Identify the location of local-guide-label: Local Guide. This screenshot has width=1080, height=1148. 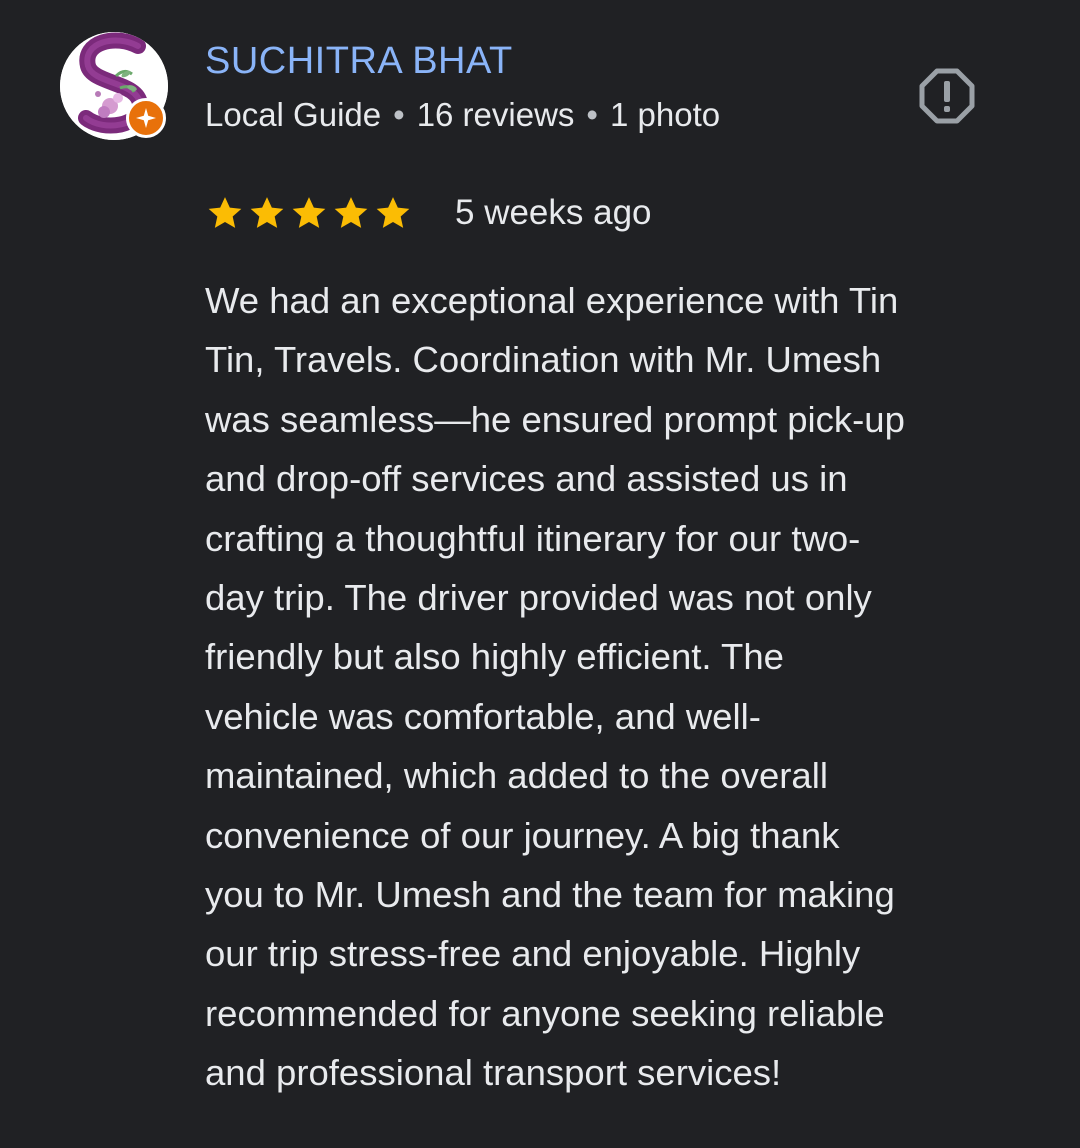
(293, 114).